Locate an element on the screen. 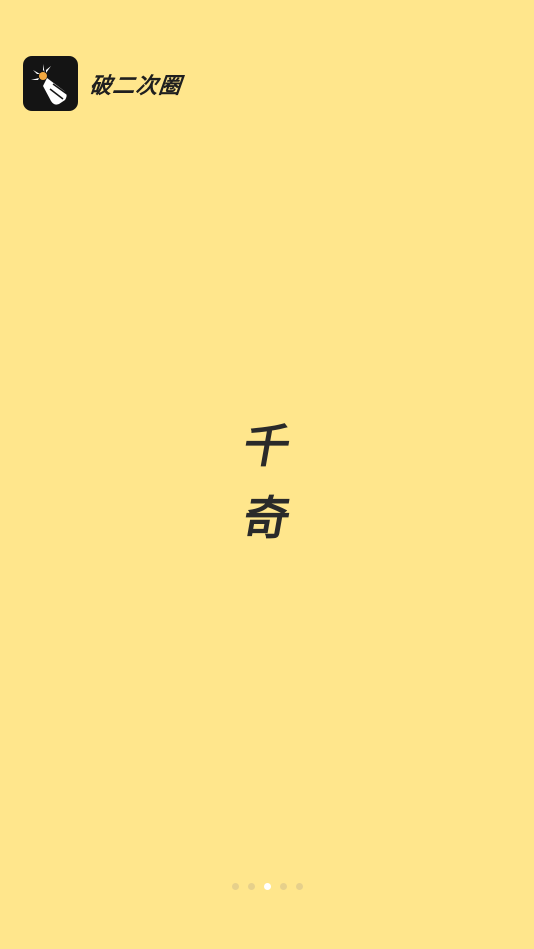 This screenshot has height=949, width=534. app-header: 破二次圈 is located at coordinates (103, 83).